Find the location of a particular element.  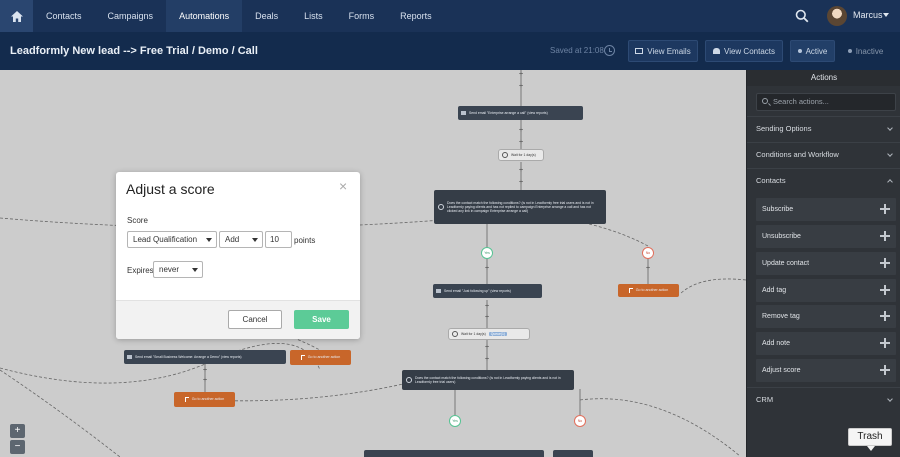

nav-campaigns: Campaigns is located at coordinates (131, 16).